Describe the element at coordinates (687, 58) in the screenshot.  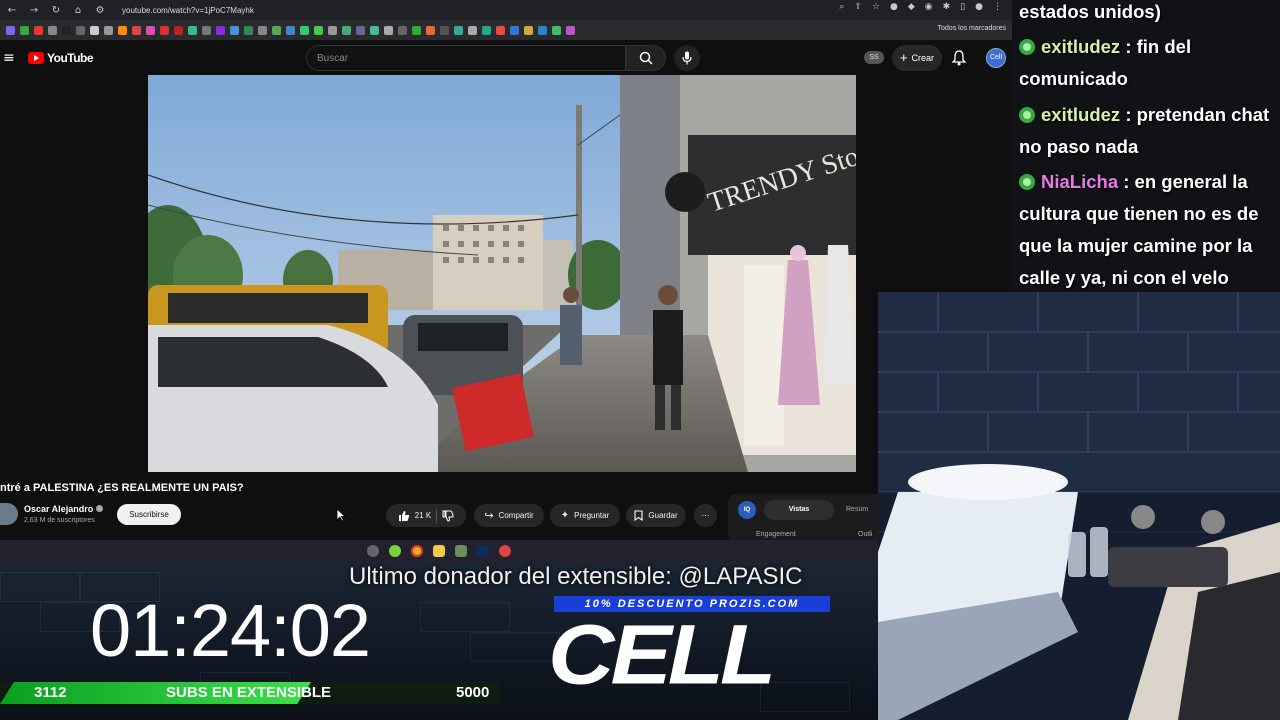
I see `voice-search-button` at that location.